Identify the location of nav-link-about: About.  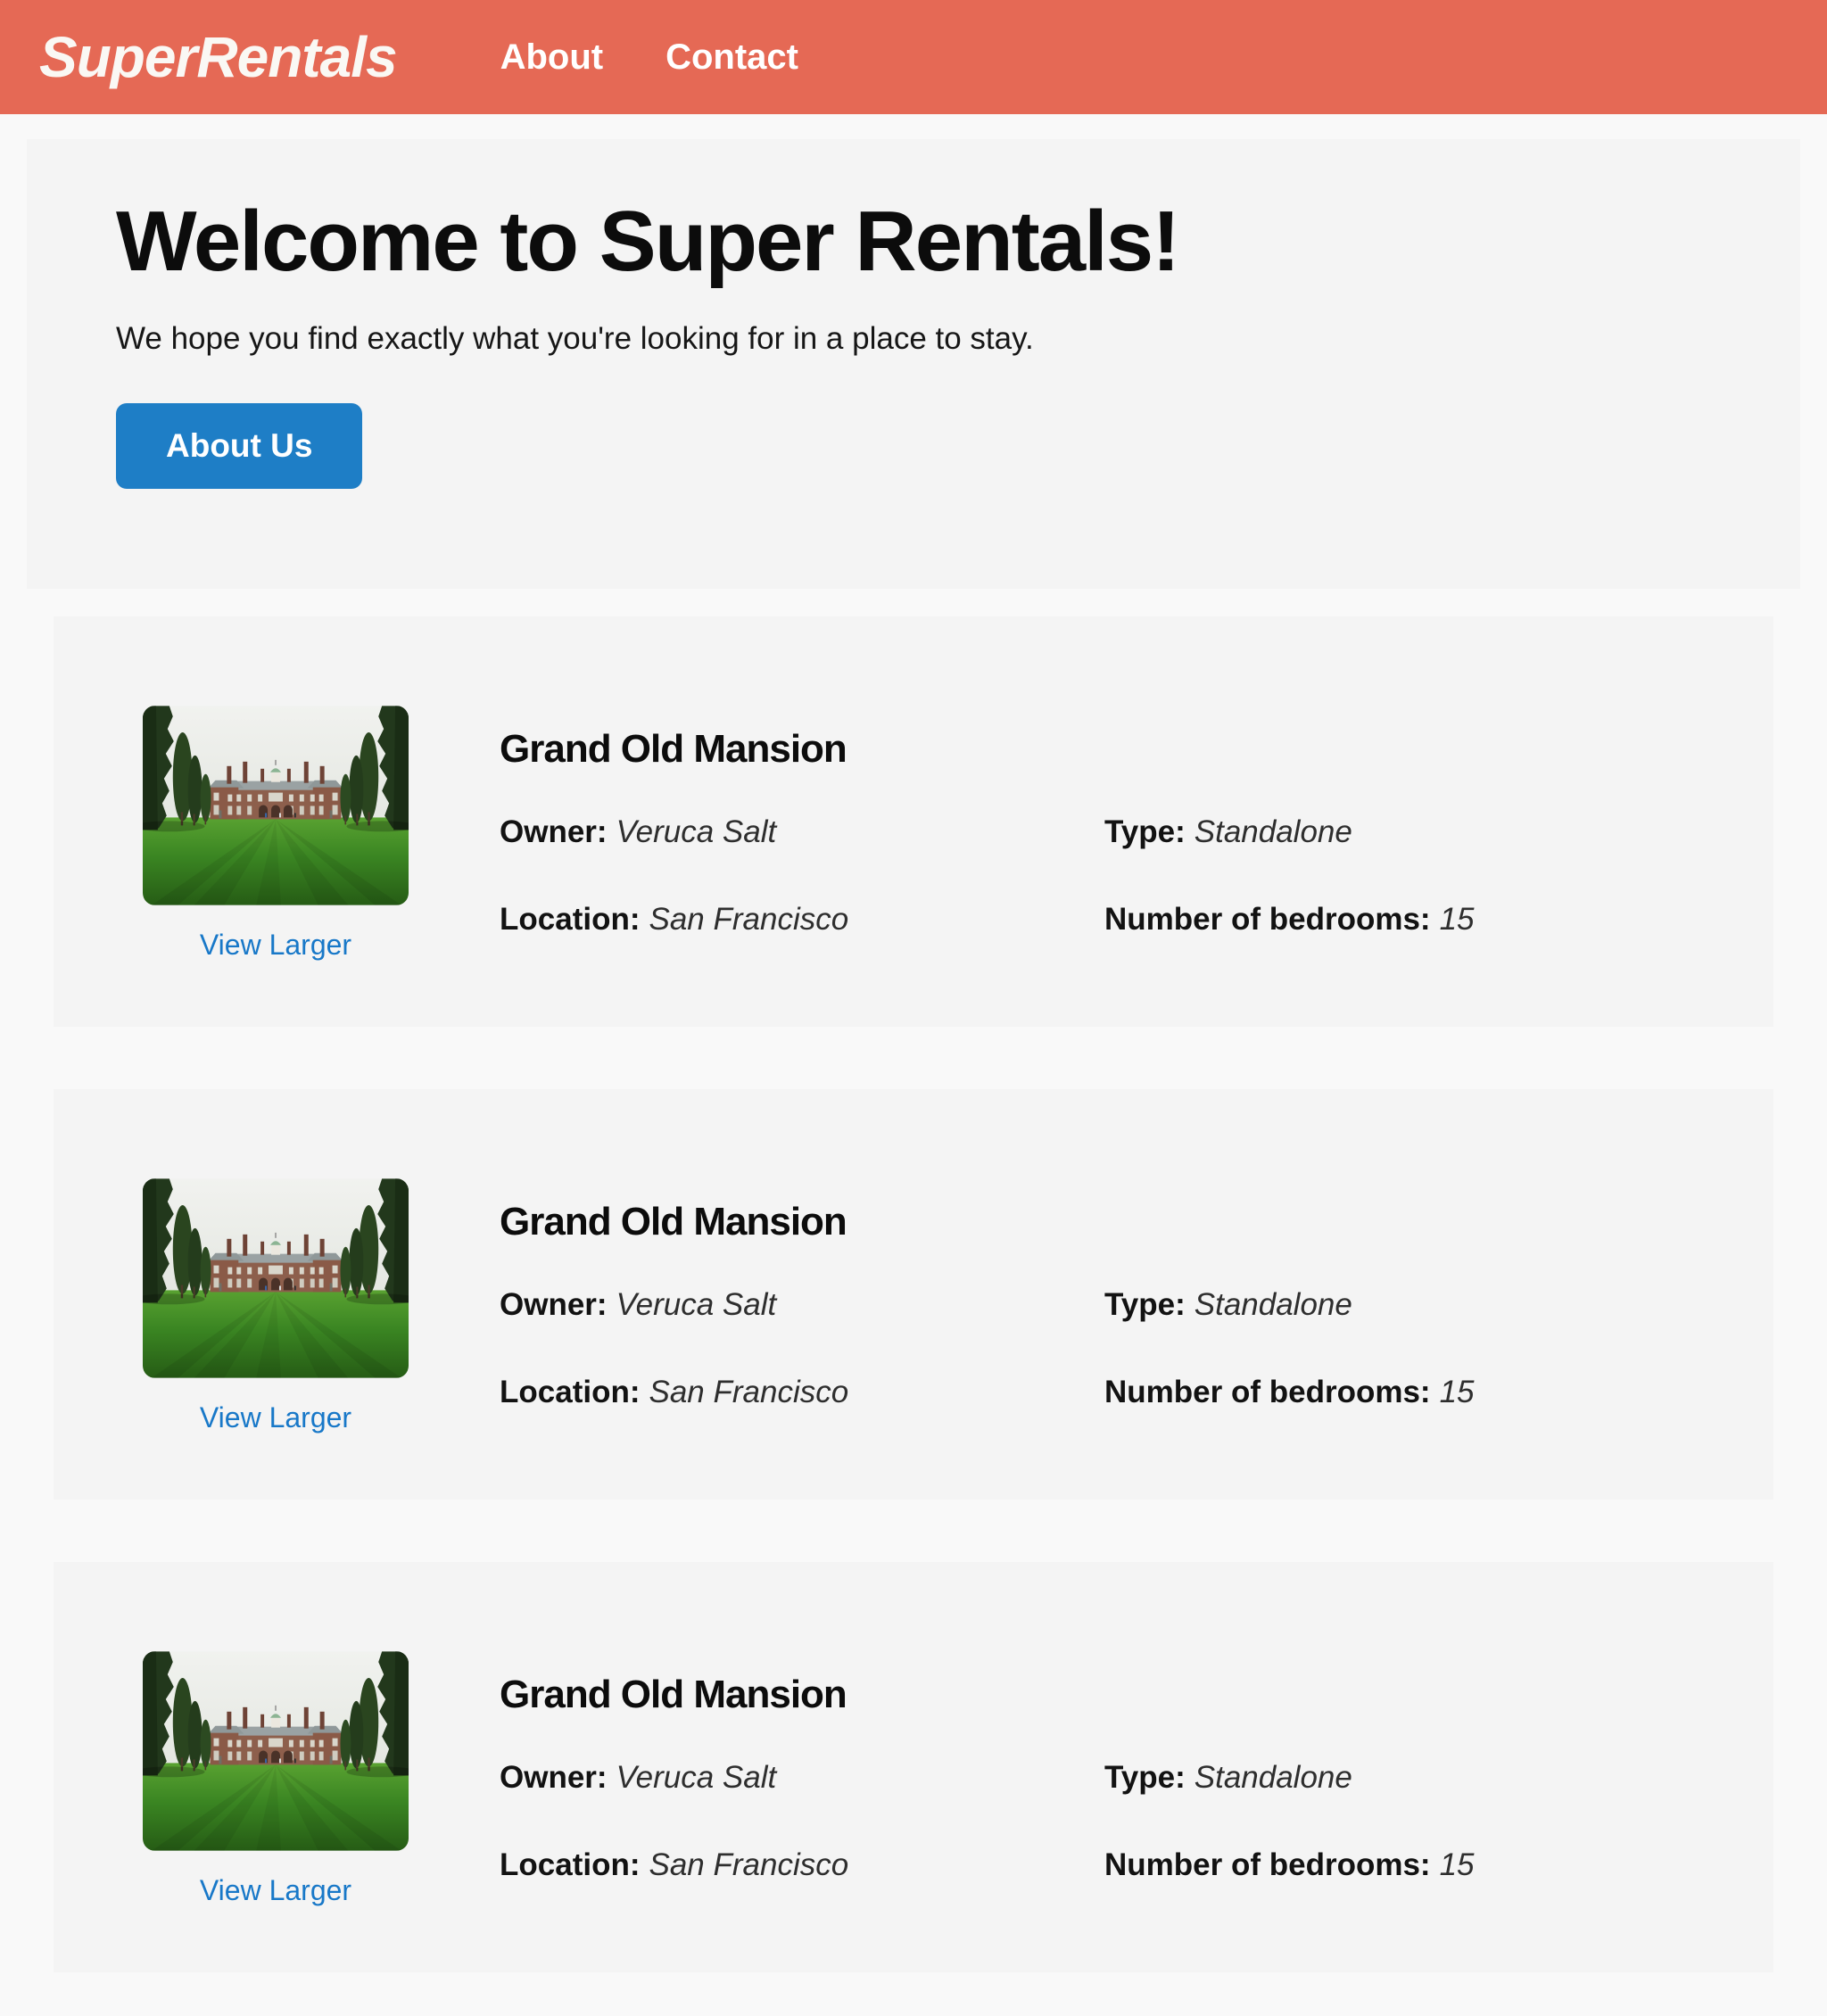
(552, 57).